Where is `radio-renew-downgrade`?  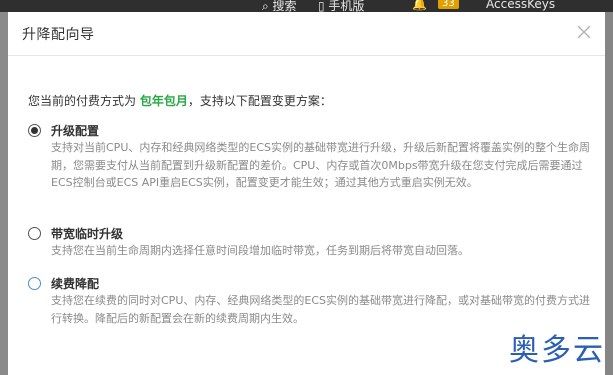 radio-renew-downgrade is located at coordinates (34, 283).